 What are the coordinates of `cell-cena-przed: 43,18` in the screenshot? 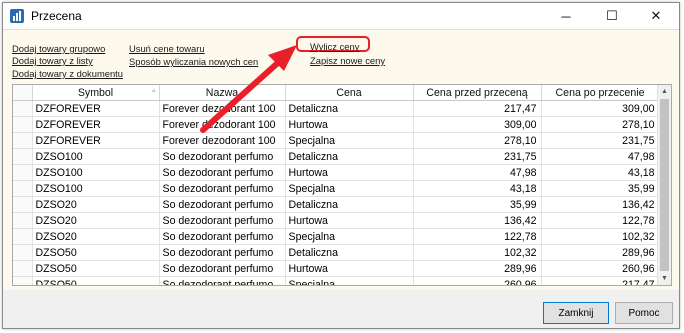 It's located at (477, 188).